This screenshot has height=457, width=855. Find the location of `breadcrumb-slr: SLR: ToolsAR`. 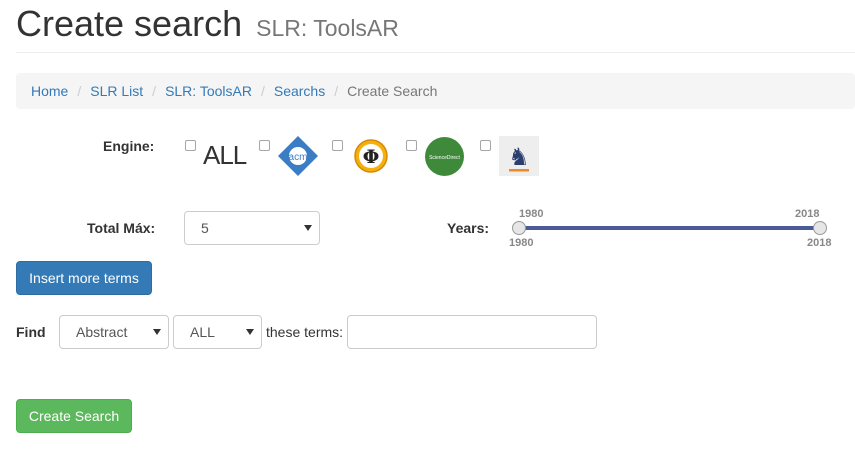

breadcrumb-slr: SLR: ToolsAR is located at coordinates (208, 91).